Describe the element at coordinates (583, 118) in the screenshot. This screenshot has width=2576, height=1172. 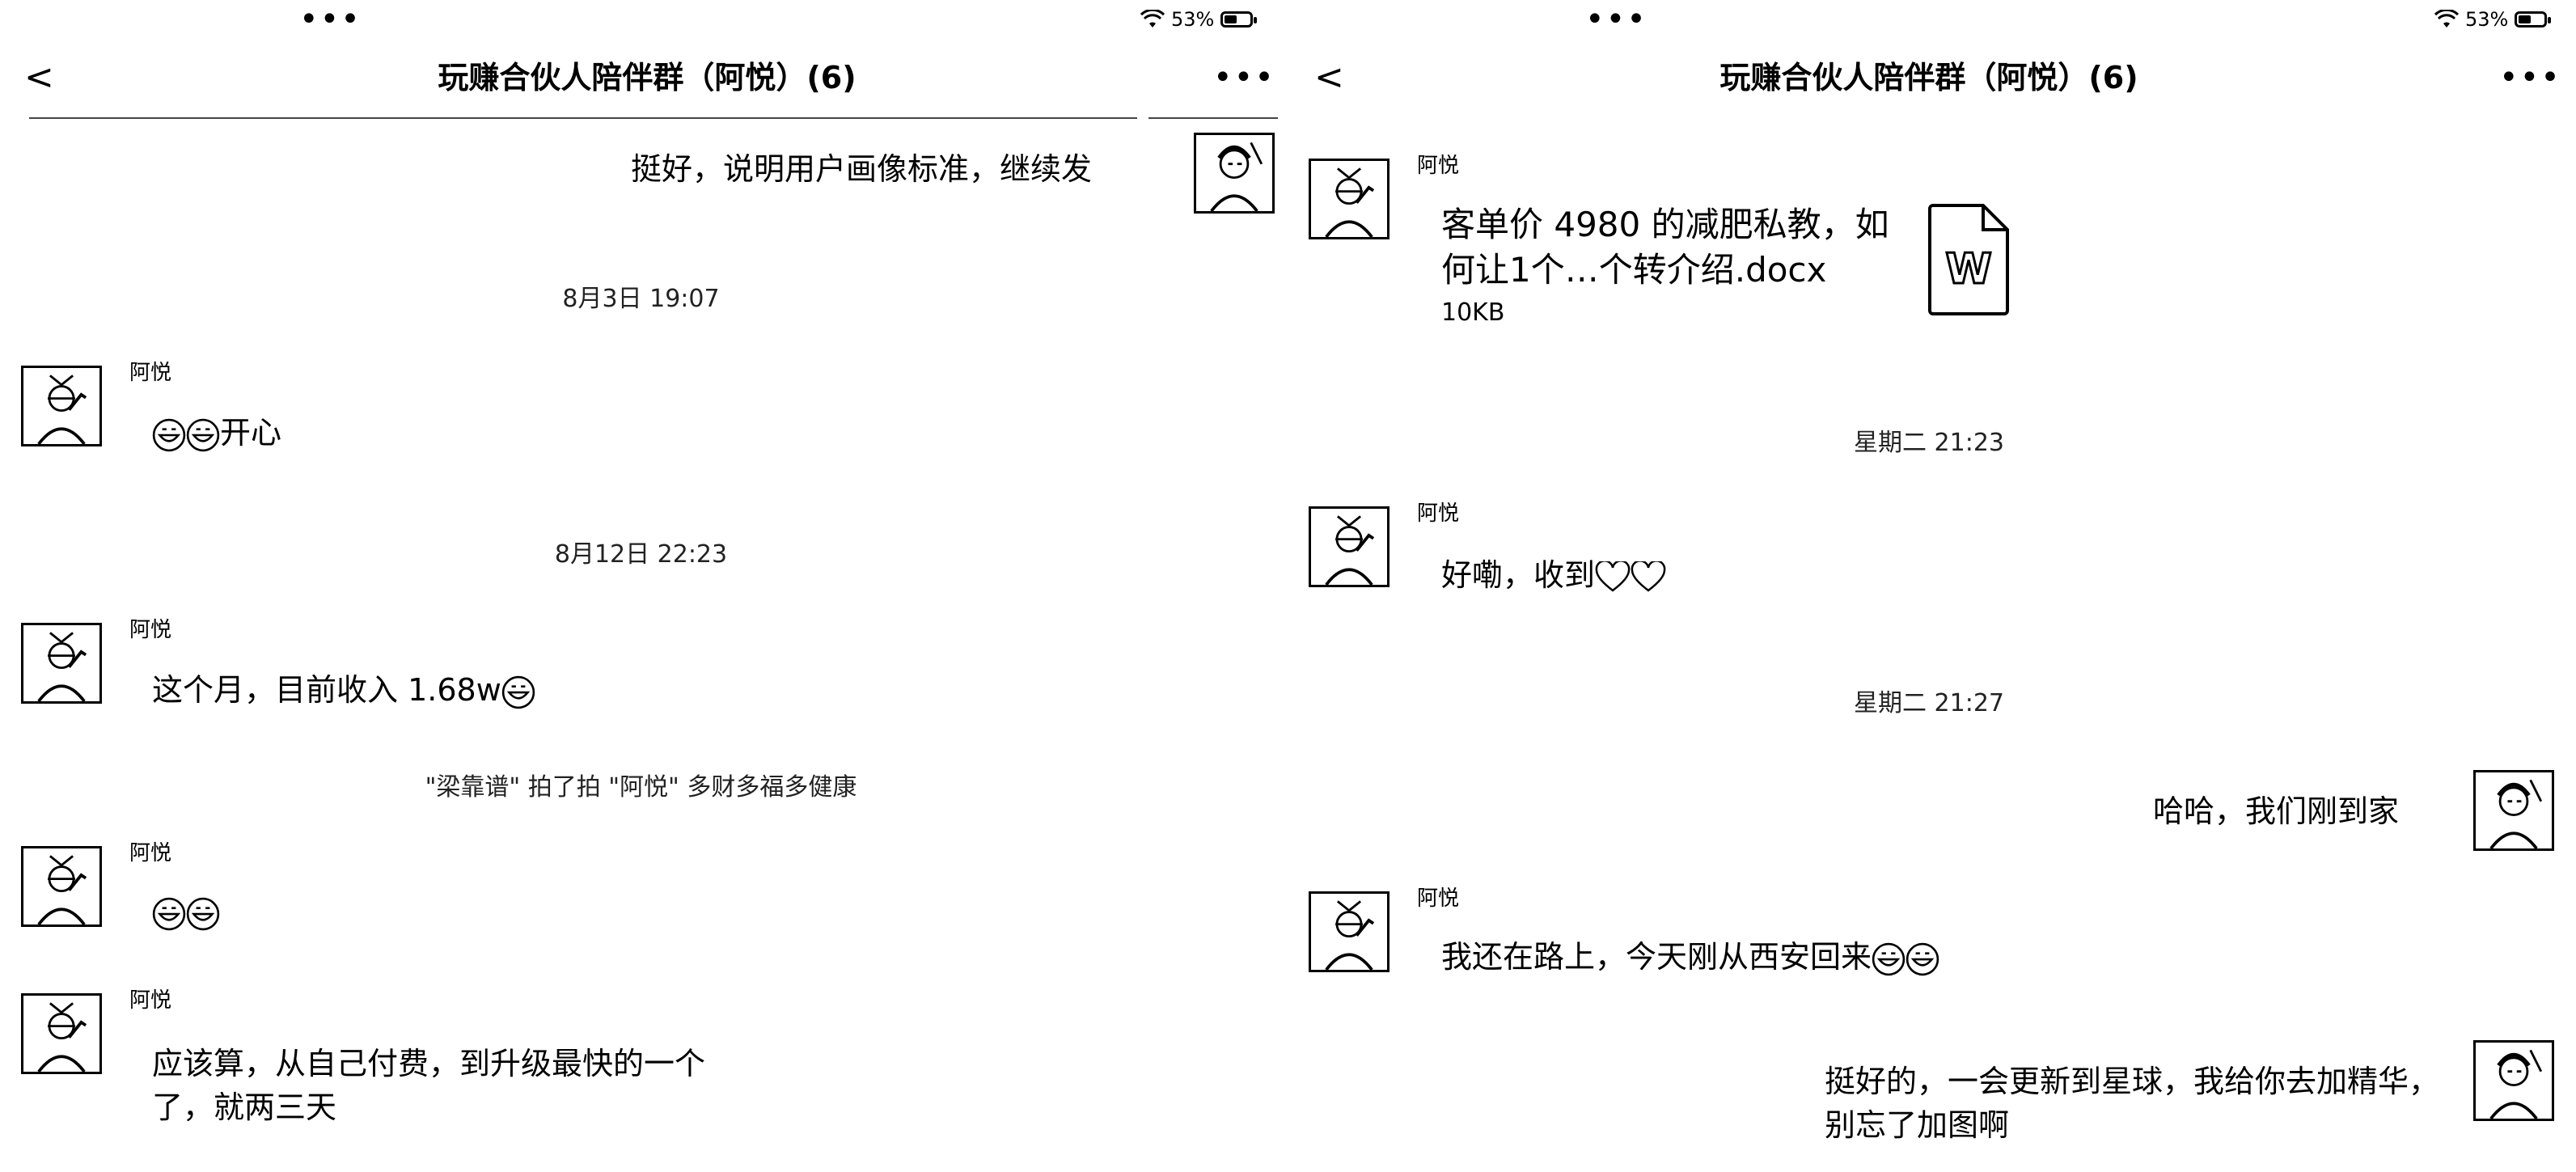
I see `header-divider` at that location.